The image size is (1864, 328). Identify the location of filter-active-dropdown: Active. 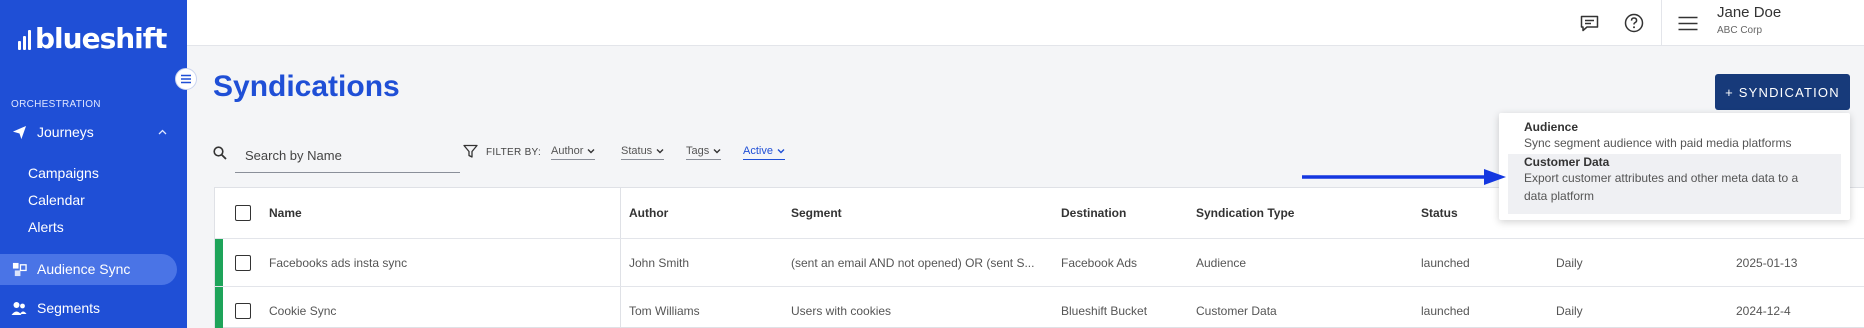
(764, 152).